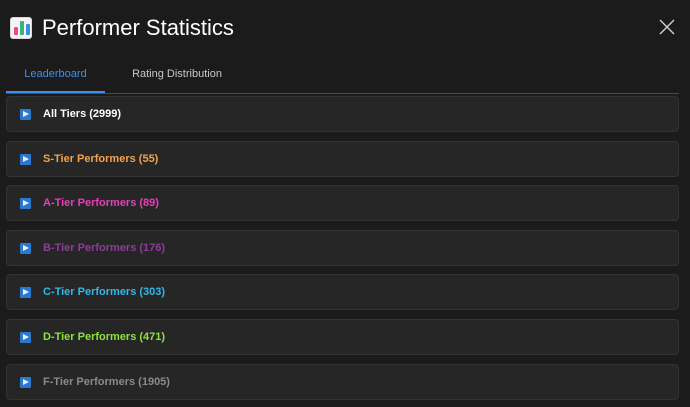 This screenshot has height=407, width=690. What do you see at coordinates (177, 76) in the screenshot?
I see `tab-rating-distribution: Rating Distribution` at bounding box center [177, 76].